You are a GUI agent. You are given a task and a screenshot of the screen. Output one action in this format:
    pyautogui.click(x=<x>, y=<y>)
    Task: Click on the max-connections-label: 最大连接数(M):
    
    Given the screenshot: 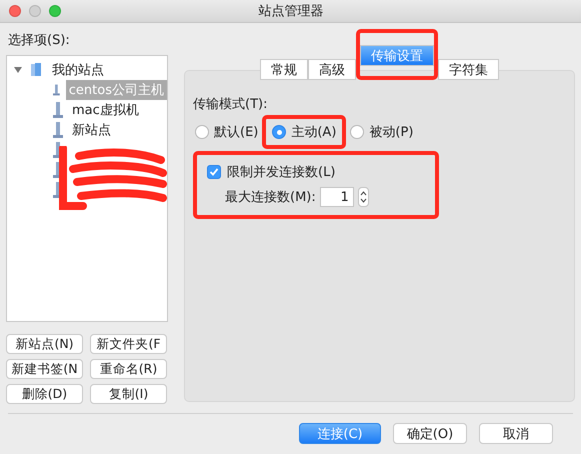 What is the action you would take?
    pyautogui.click(x=270, y=197)
    